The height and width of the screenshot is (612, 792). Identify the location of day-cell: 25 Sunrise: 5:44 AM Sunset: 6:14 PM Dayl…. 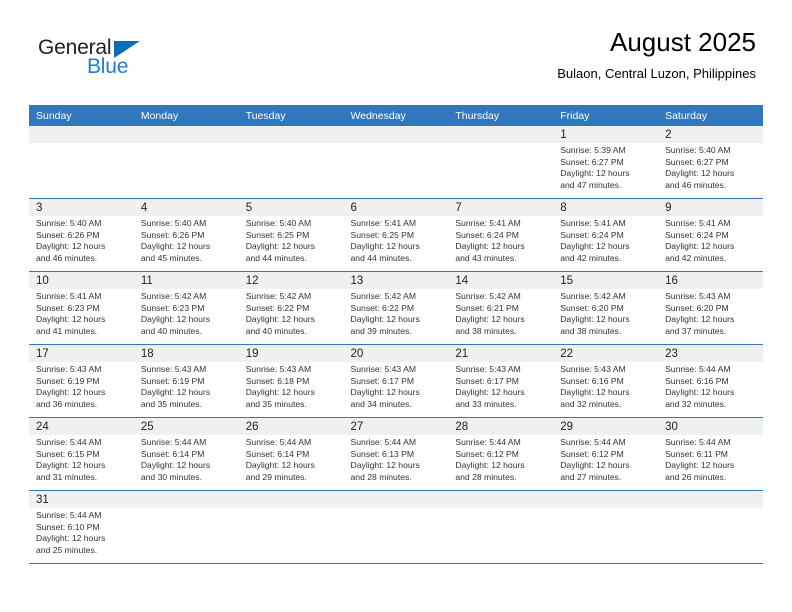
(186, 454).